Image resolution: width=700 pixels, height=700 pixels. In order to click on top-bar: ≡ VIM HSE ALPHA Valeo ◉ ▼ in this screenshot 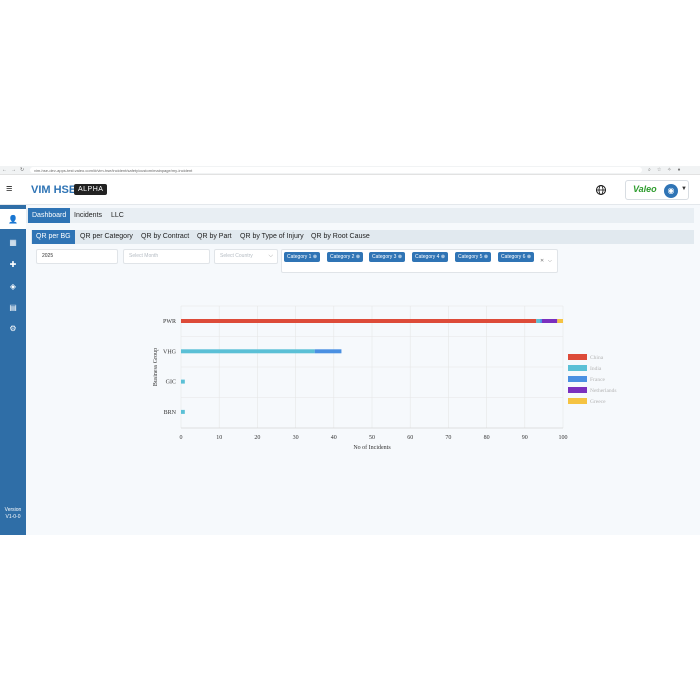, I will do `click(350, 190)`.